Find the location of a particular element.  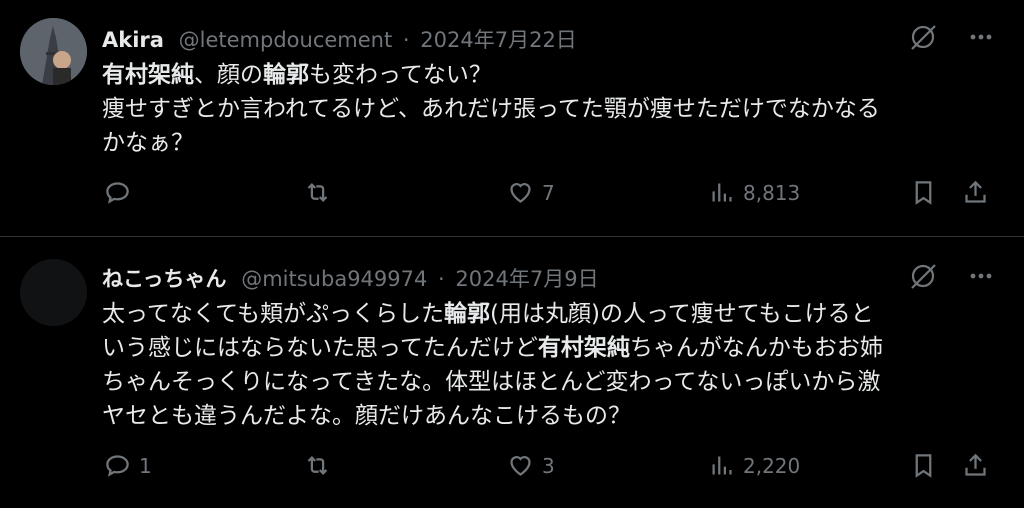

views-button: 8,813 is located at coordinates (754, 192).